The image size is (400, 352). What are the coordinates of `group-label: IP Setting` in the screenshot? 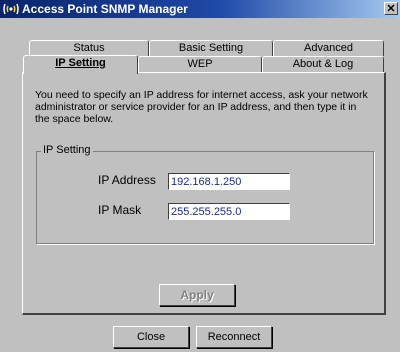 It's located at (67, 150).